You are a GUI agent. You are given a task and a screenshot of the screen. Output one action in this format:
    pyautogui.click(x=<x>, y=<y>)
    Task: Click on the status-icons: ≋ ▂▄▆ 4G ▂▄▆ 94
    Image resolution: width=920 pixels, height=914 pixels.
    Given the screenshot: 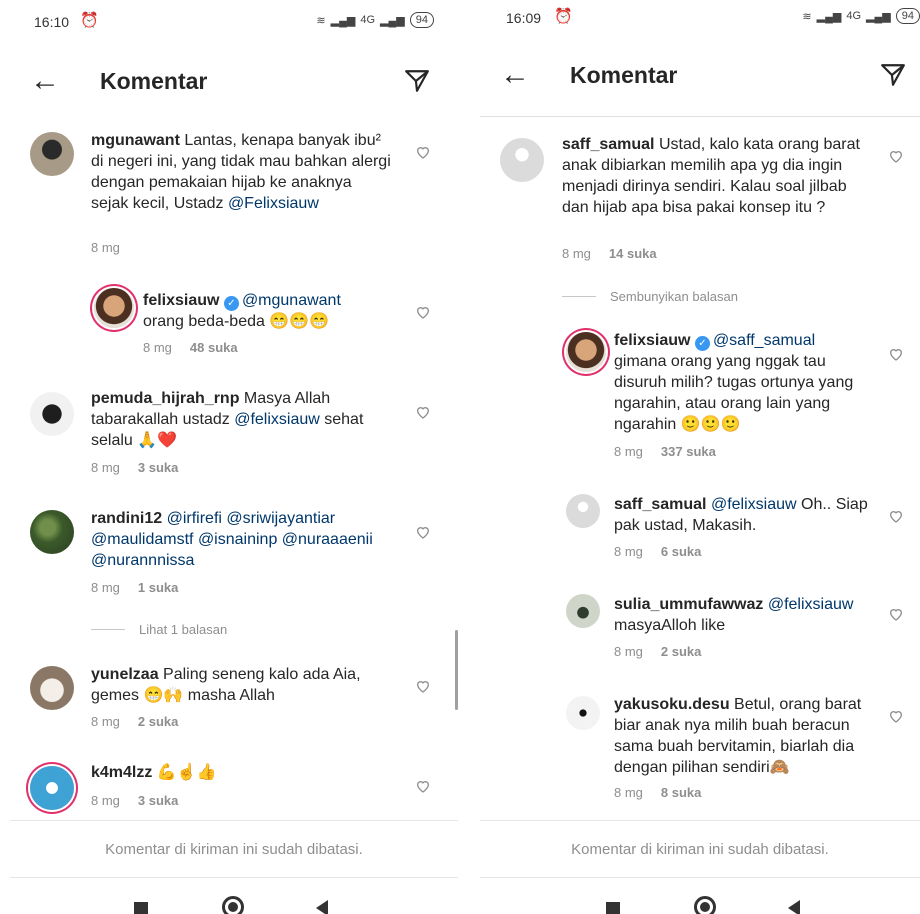 What is the action you would take?
    pyautogui.click(x=375, y=20)
    